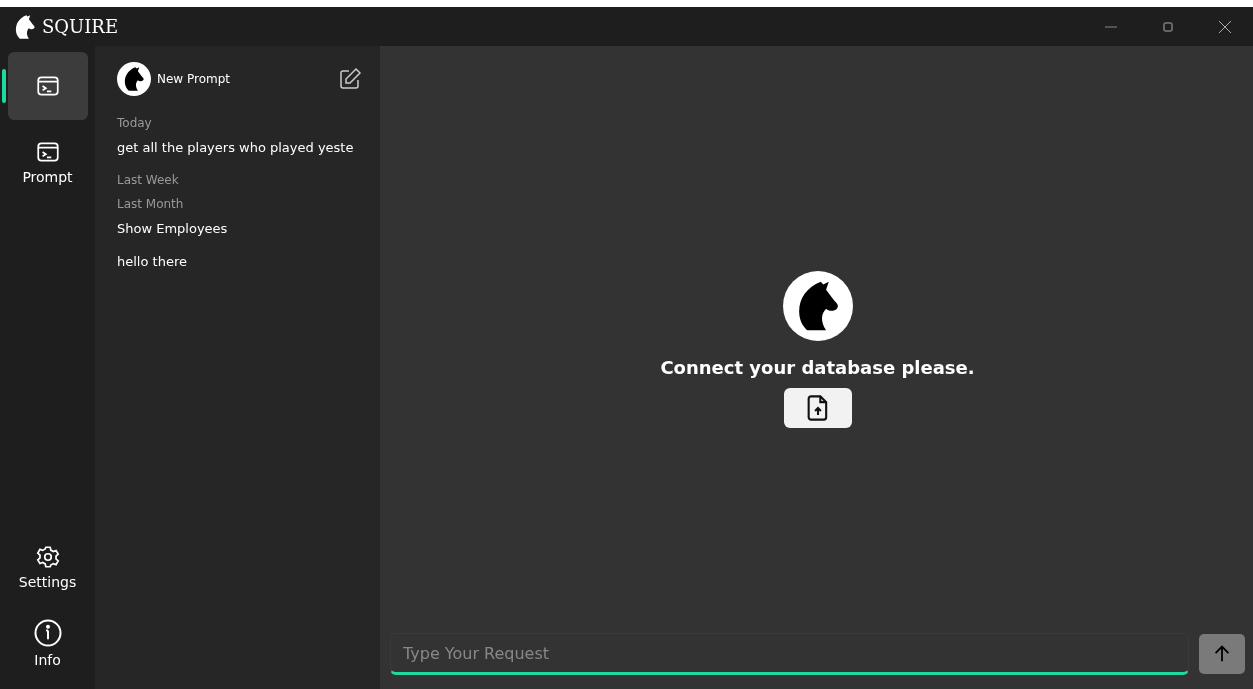 This screenshot has width=1253, height=689. I want to click on history-item: hello there, so click(152, 261).